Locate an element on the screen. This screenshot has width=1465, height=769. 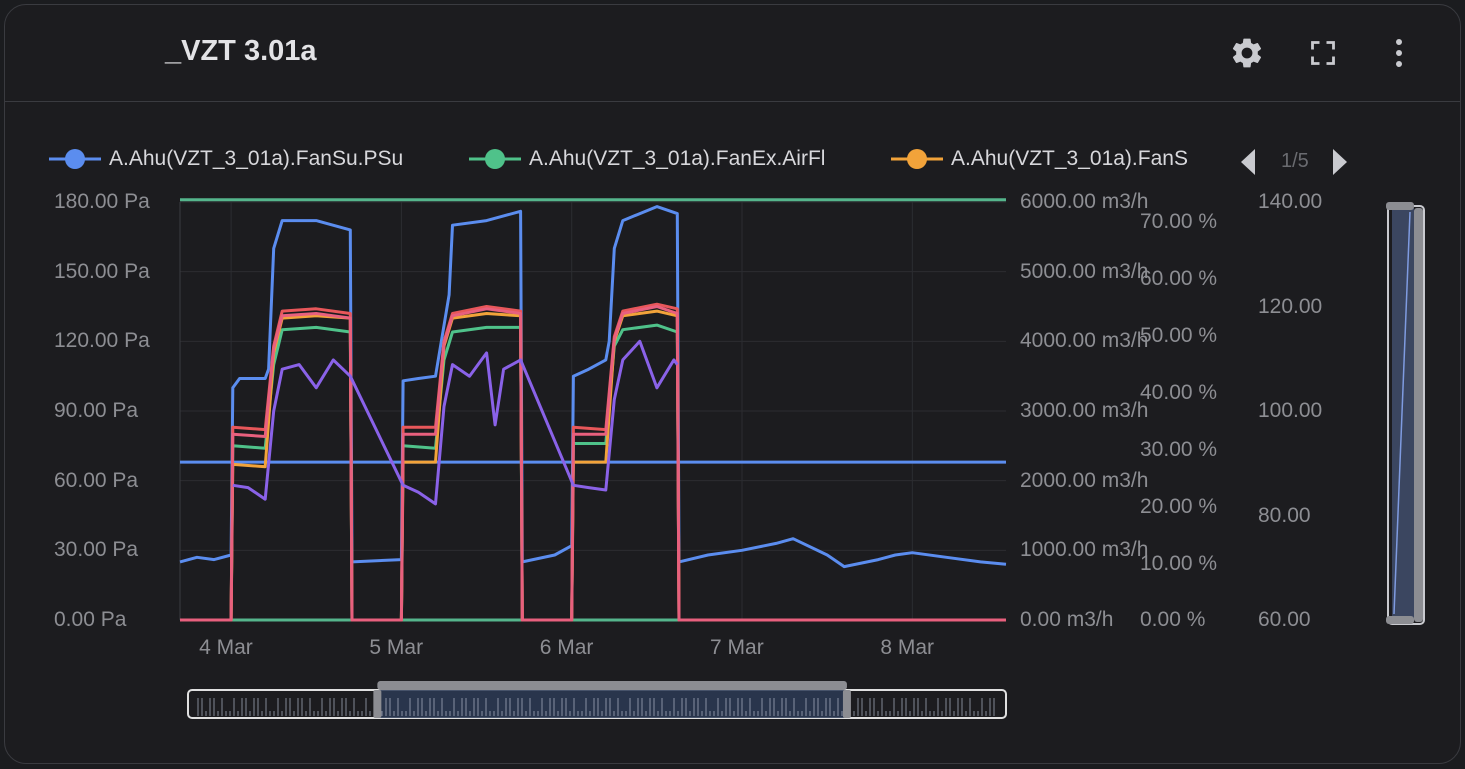
vertical-handle-bottom is located at coordinates (1400, 620).